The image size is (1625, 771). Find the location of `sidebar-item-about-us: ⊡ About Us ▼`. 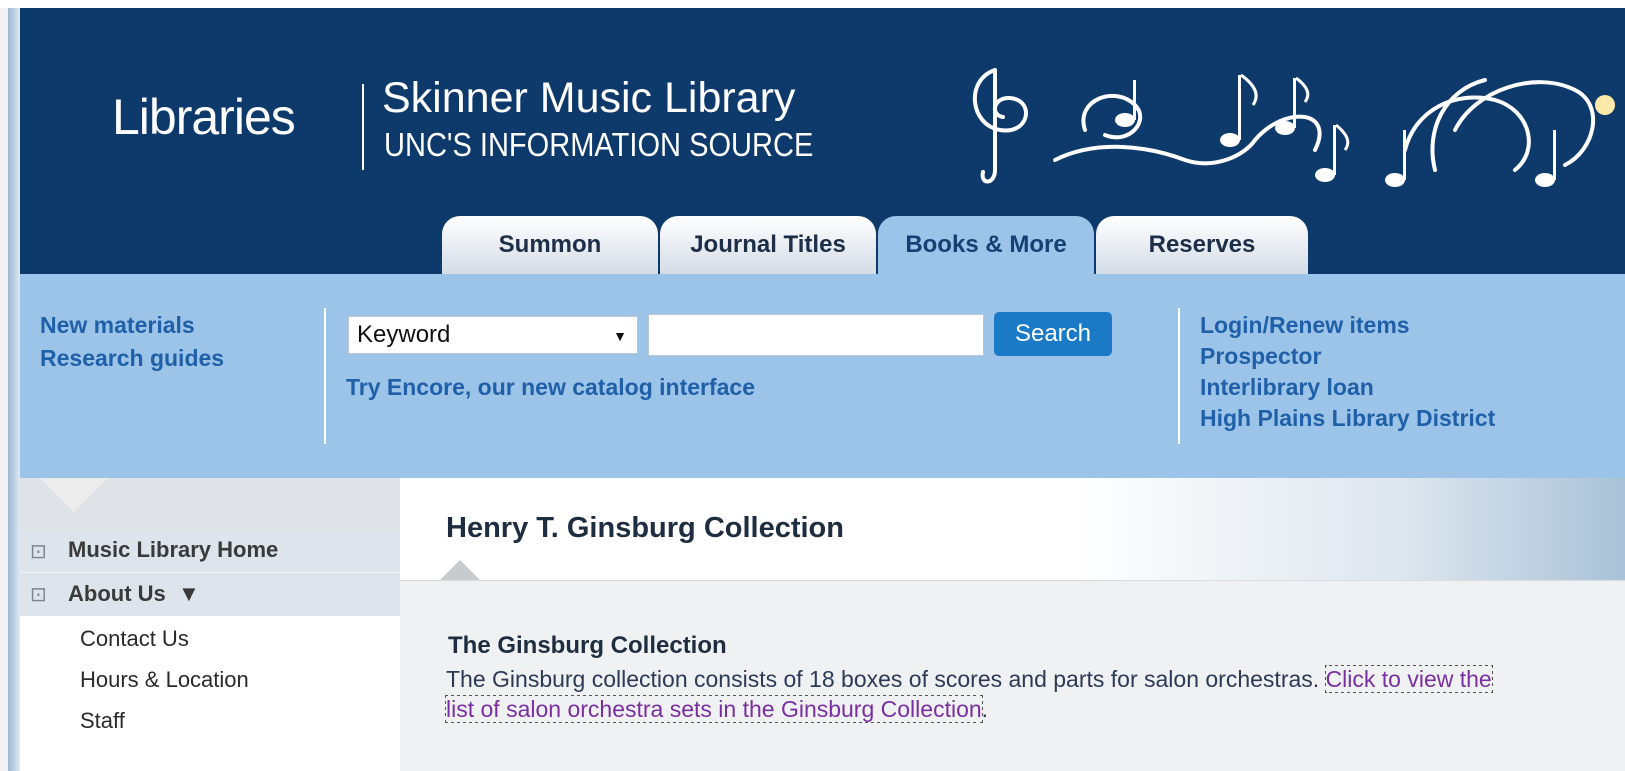

sidebar-item-about-us: ⊡ About Us ▼ is located at coordinates (210, 595).